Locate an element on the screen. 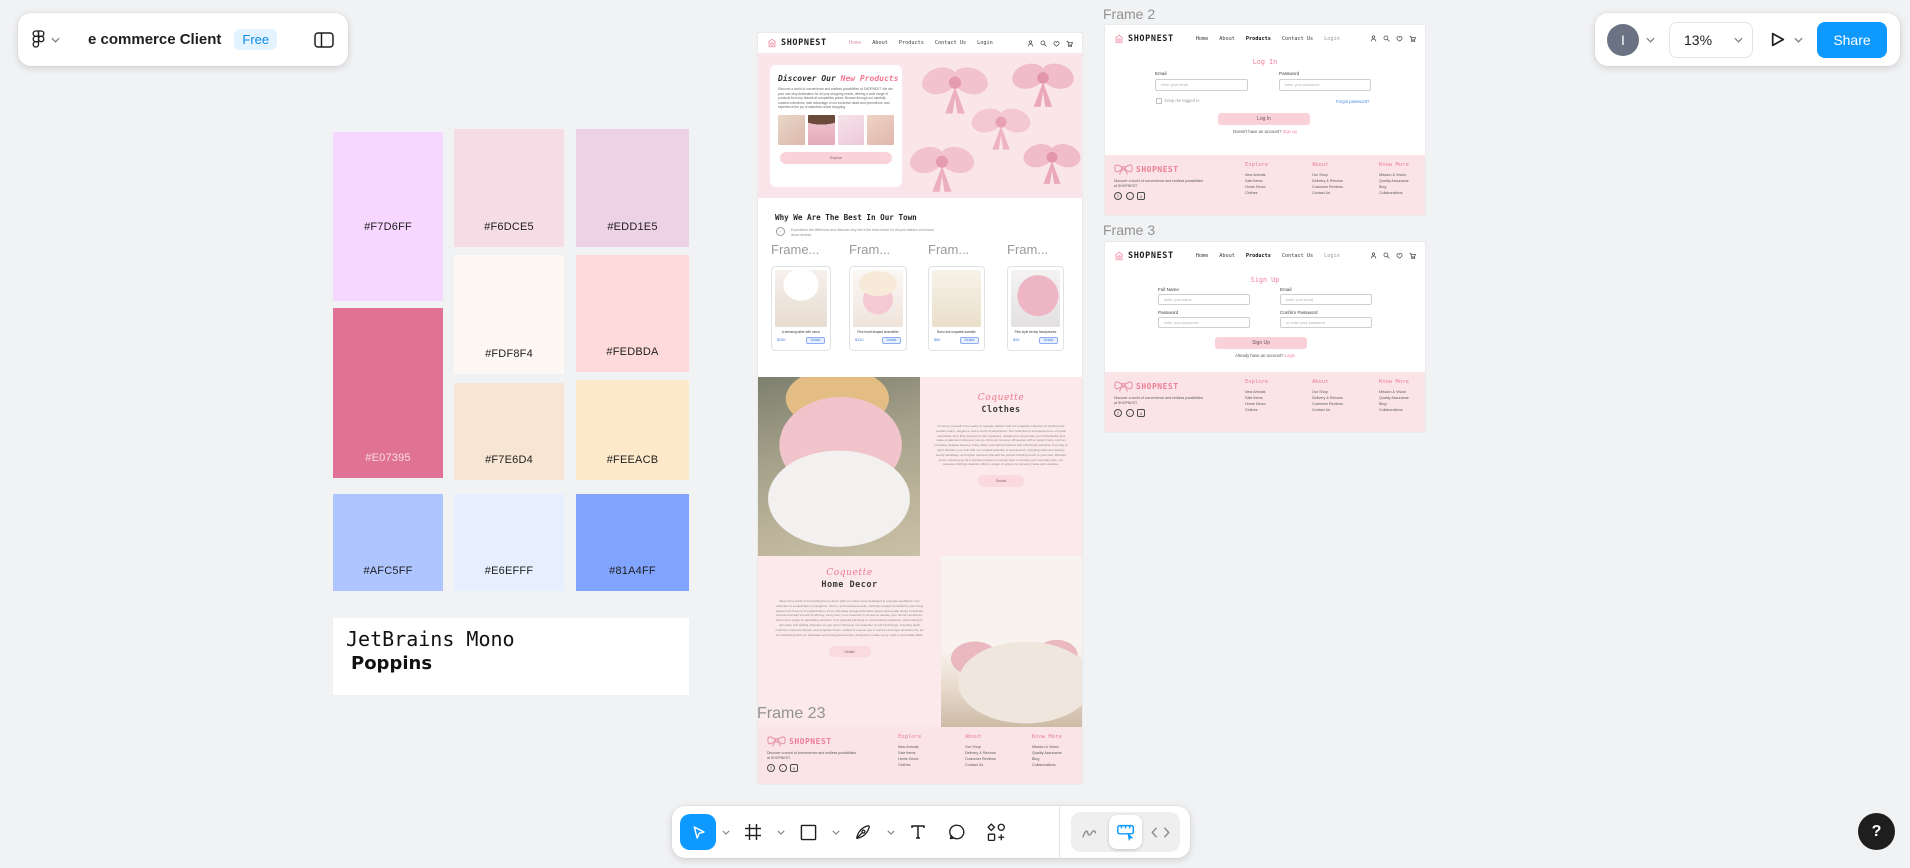 Image resolution: width=1910 pixels, height=868 pixels. color-swatch: #FEEACB is located at coordinates (632, 430).